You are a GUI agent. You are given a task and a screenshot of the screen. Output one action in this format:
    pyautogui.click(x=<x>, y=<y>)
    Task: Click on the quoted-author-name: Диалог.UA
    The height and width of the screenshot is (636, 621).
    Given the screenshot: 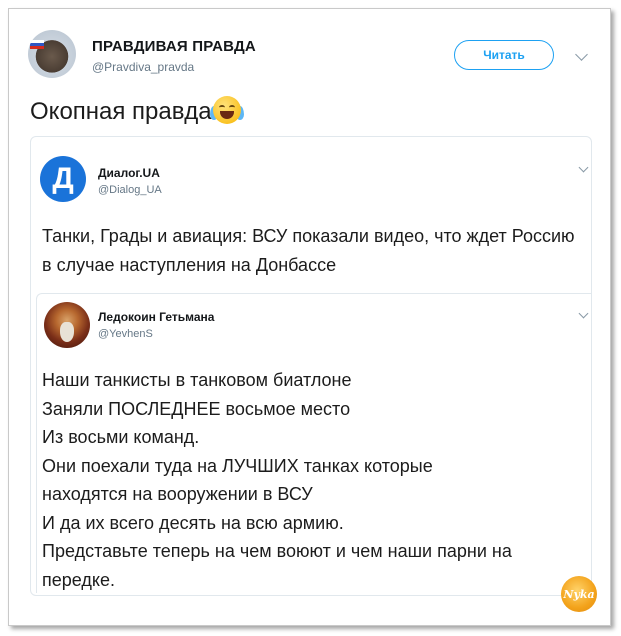 What is the action you would take?
    pyautogui.click(x=129, y=173)
    